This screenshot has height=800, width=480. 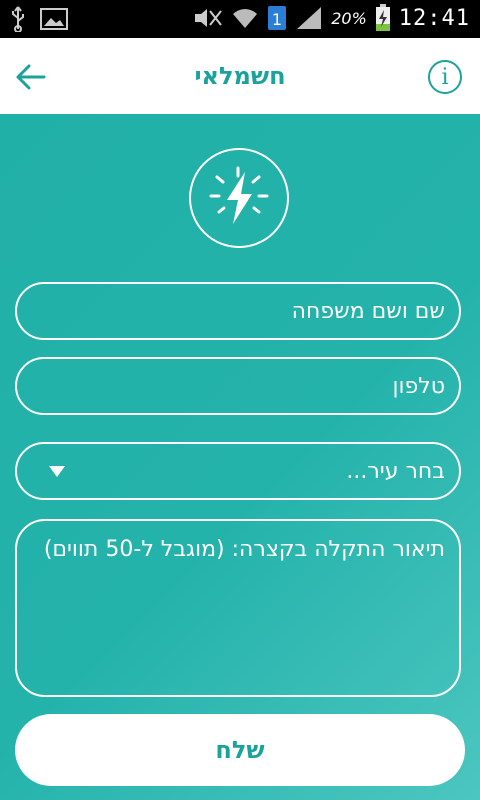 What do you see at coordinates (54, 19) in the screenshot?
I see `image-icon` at bounding box center [54, 19].